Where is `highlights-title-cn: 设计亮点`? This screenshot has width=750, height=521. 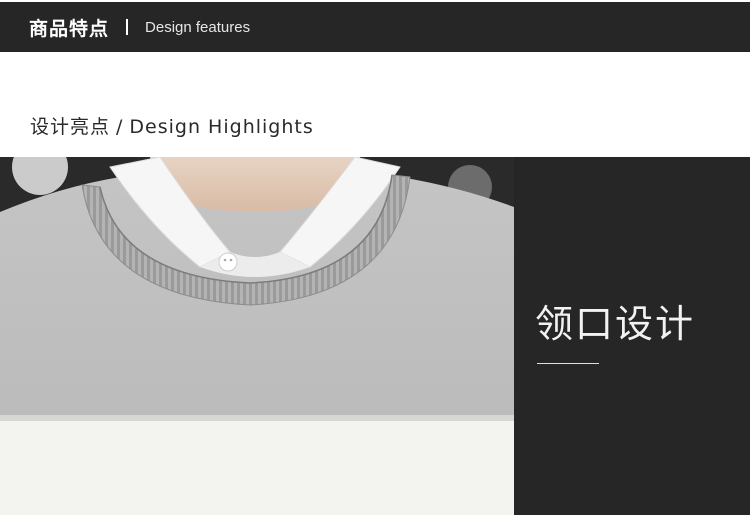 highlights-title-cn: 设计亮点 is located at coordinates (70, 127).